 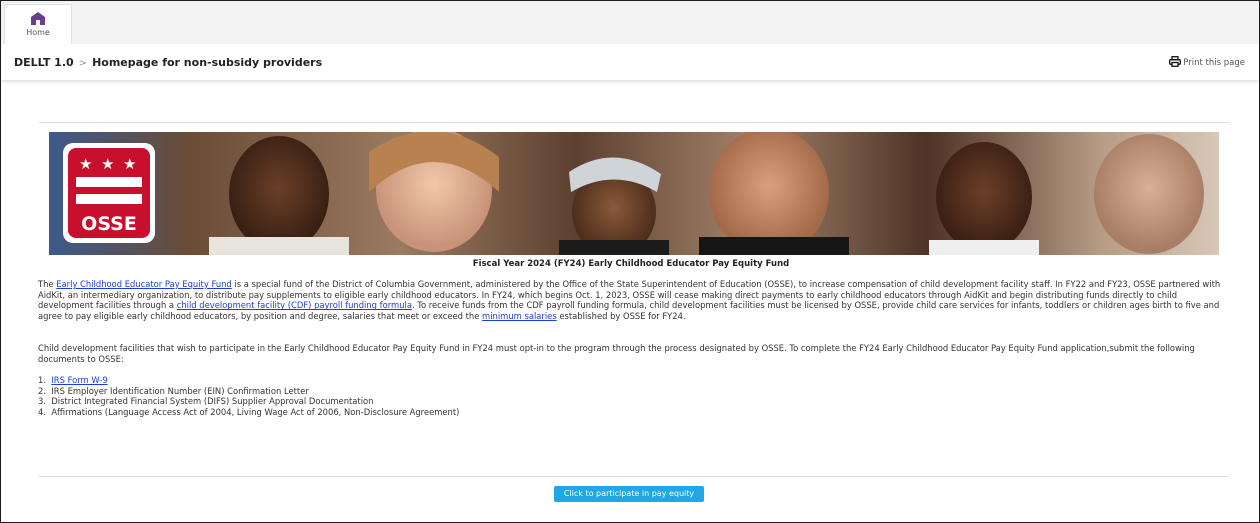 I want to click on osse-logo-text: OSSE, so click(x=109, y=224).